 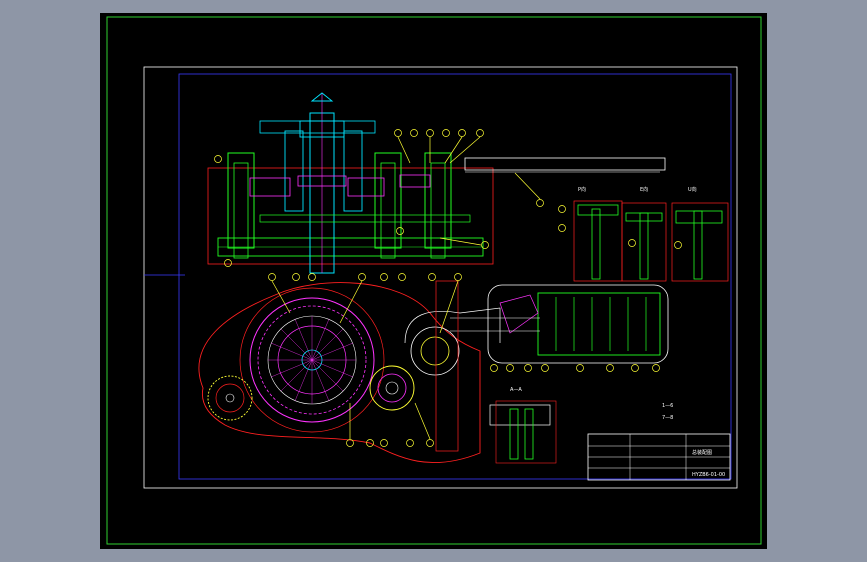 What do you see at coordinates (392, 388) in the screenshot?
I see `middle-gear` at bounding box center [392, 388].